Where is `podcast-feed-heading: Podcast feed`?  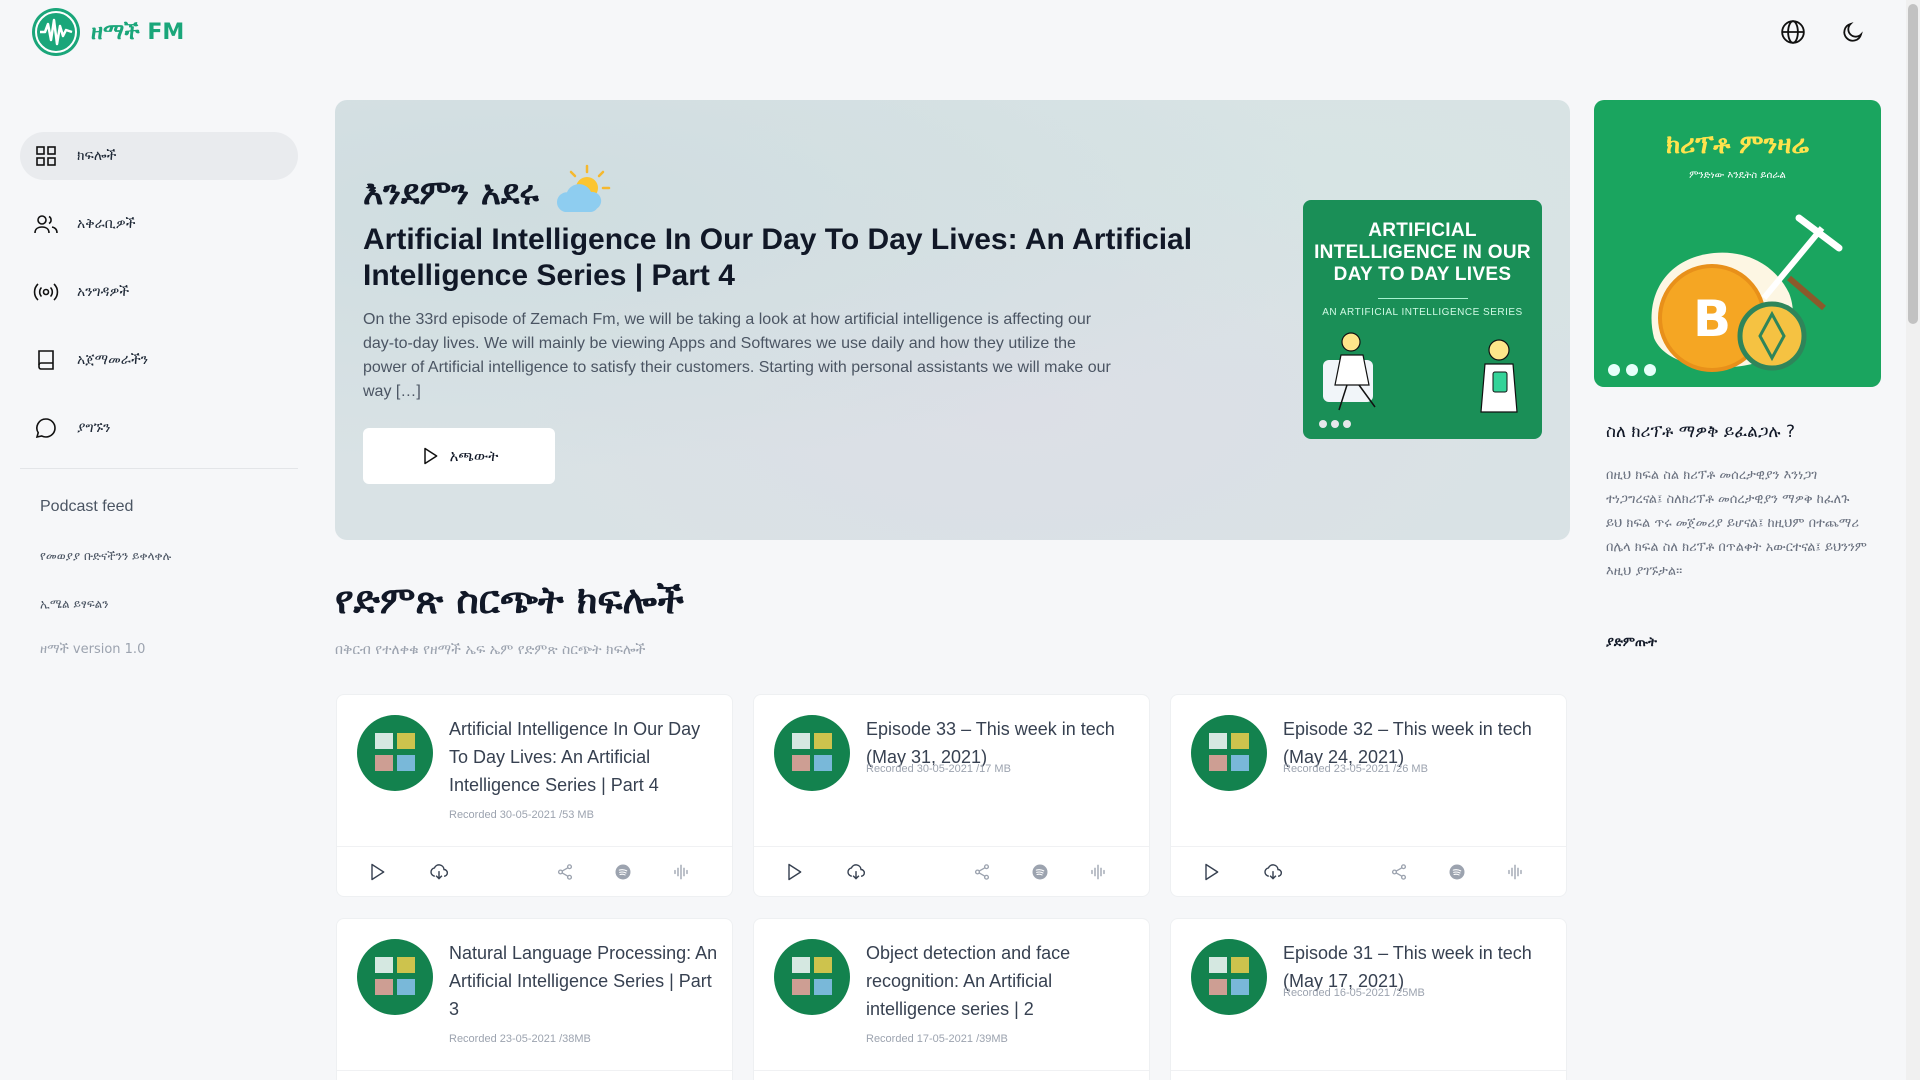
podcast-feed-heading: Podcast feed is located at coordinates (87, 506).